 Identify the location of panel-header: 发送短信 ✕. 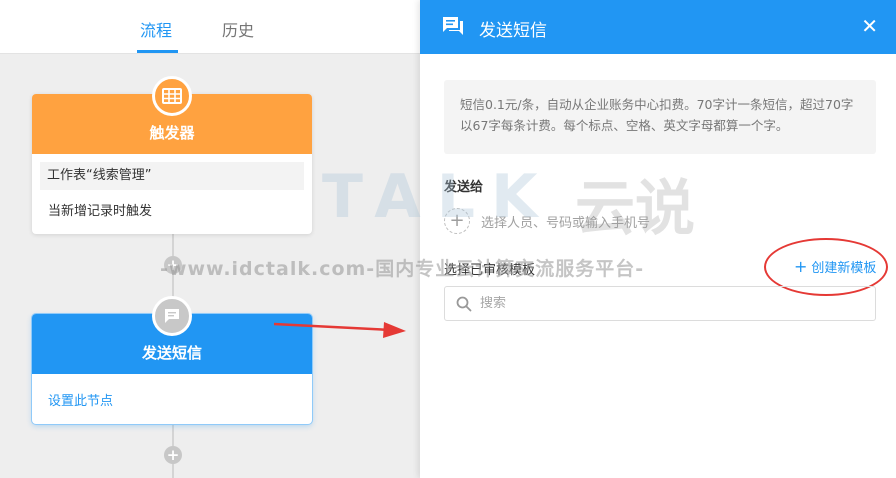
(658, 27).